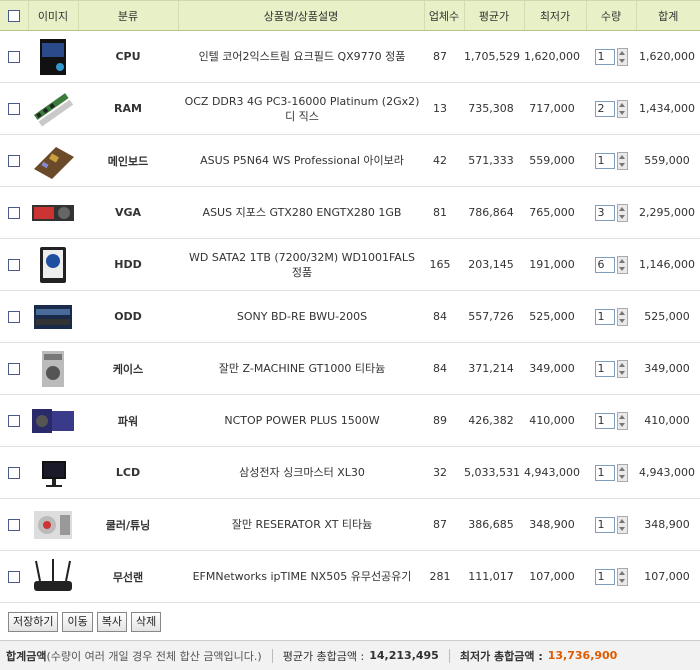 The image size is (700, 670). I want to click on product-name: ASUS 지포스 GTX280 ENGTX280 1GB, so click(301, 212).